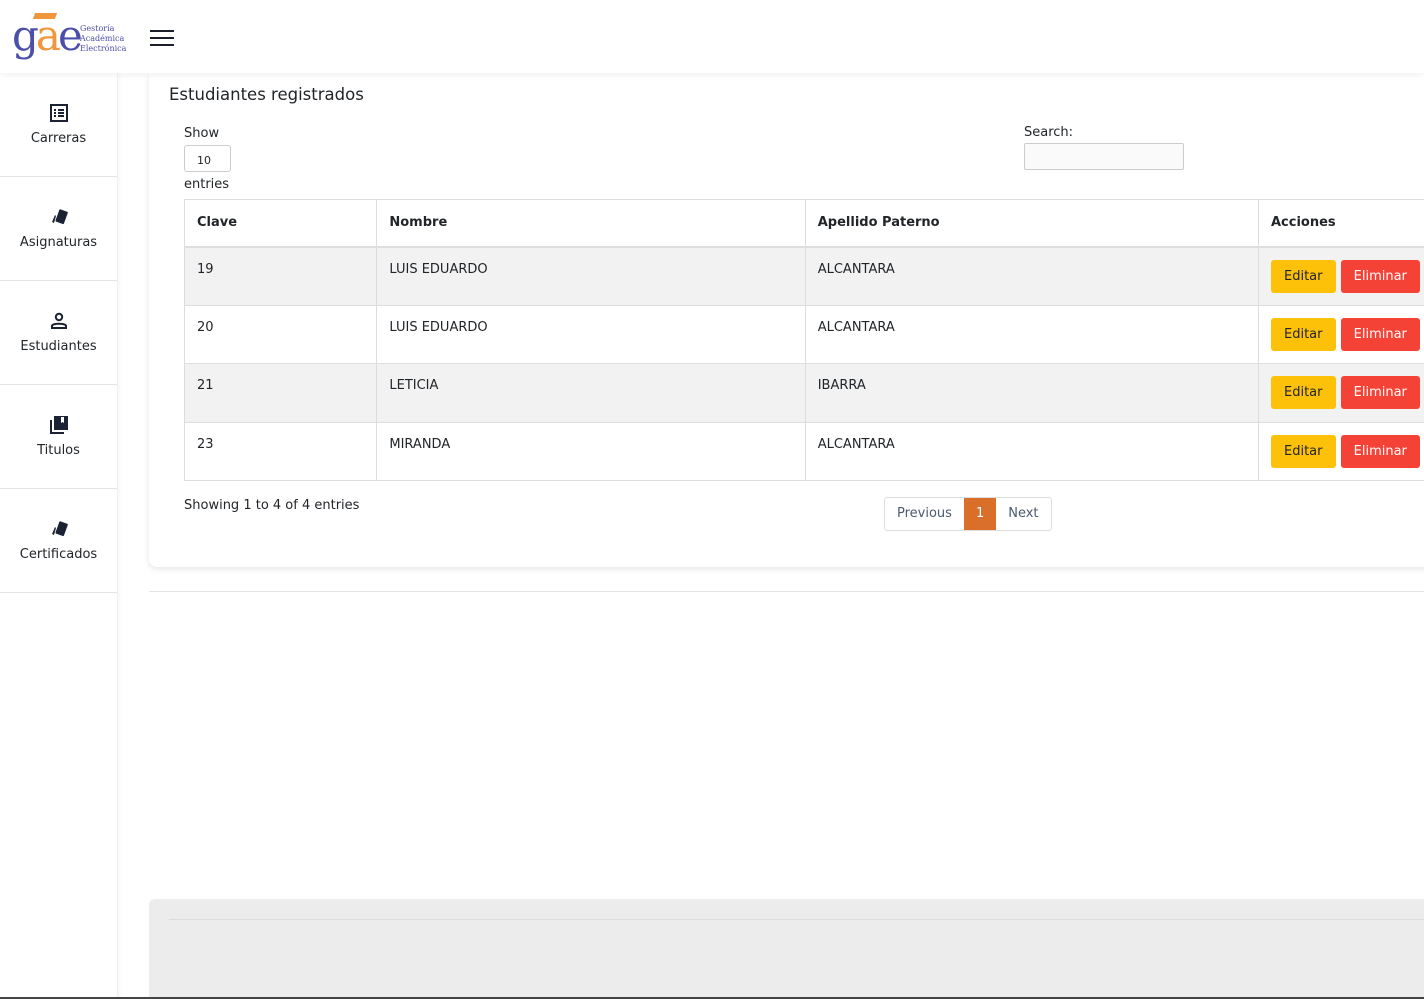 This screenshot has width=1424, height=999. Describe the element at coordinates (1023, 514) in the screenshot. I see `next-button: Next` at that location.